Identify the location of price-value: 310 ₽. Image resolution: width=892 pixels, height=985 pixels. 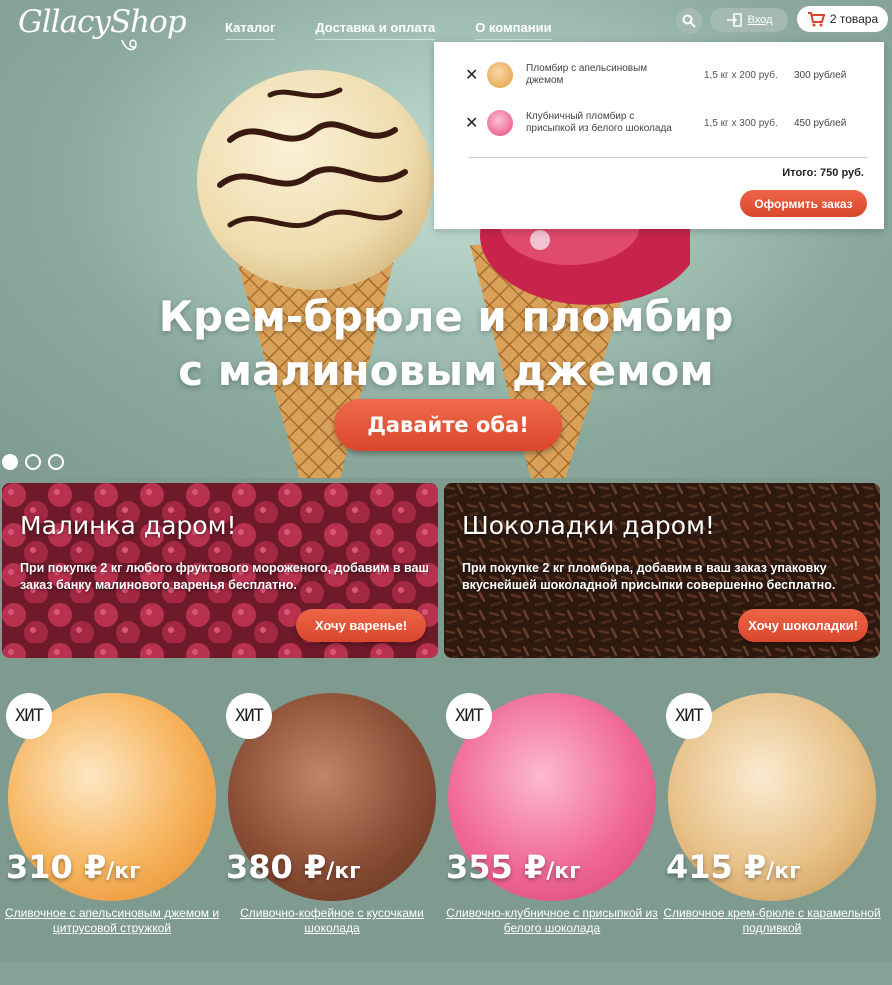
(56, 867).